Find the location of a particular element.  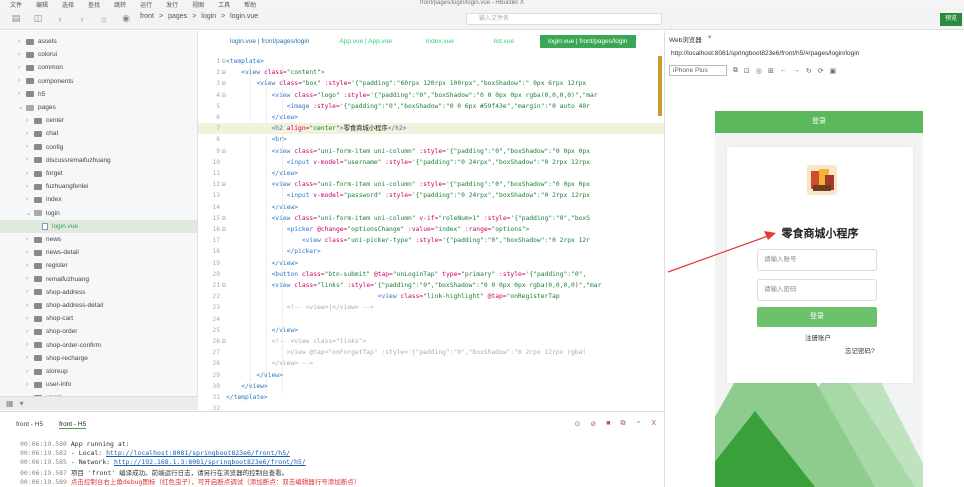

folder-icon: ▦ is located at coordinates (10, 403).